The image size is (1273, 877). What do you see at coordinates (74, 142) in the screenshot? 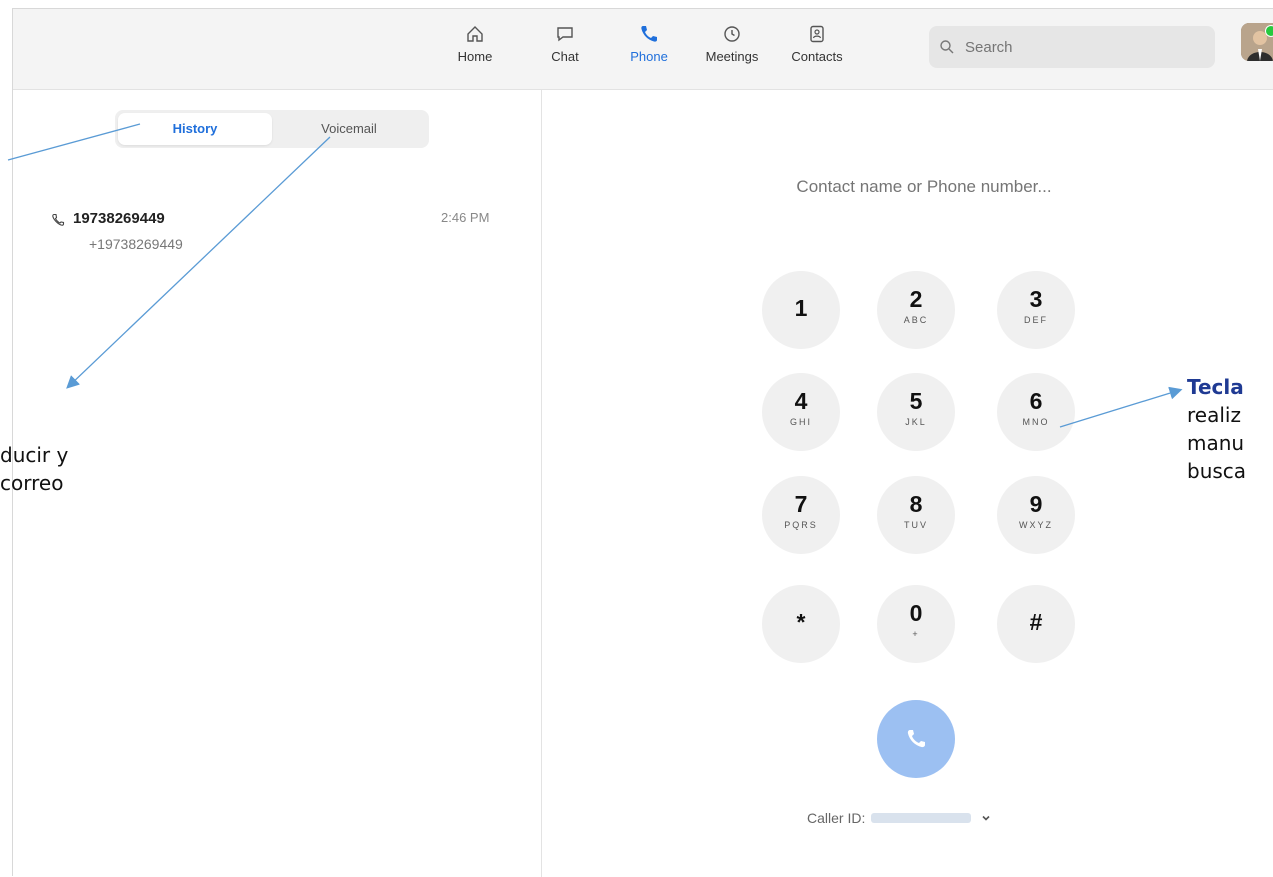
I see `annotation-line-history` at bounding box center [74, 142].